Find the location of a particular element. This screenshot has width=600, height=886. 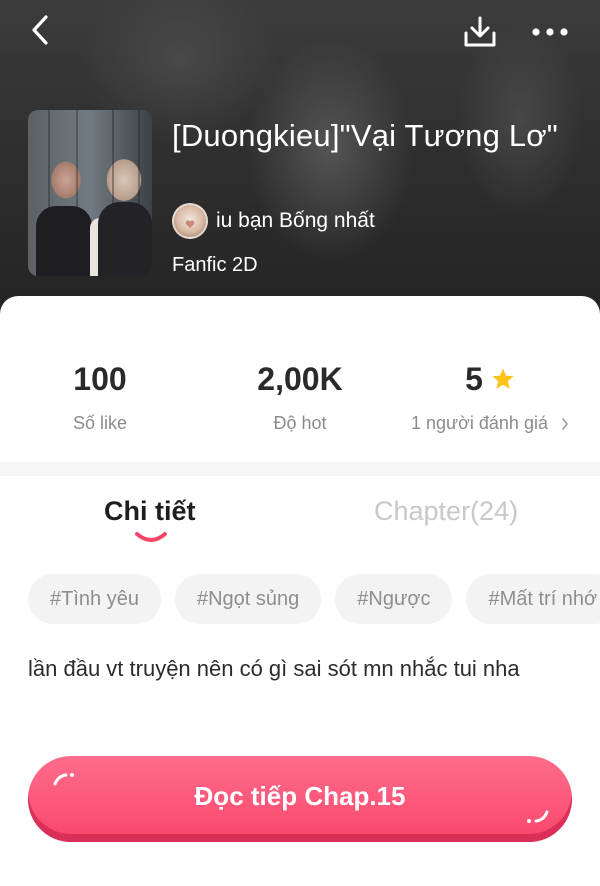

back-button is located at coordinates (40, 30).